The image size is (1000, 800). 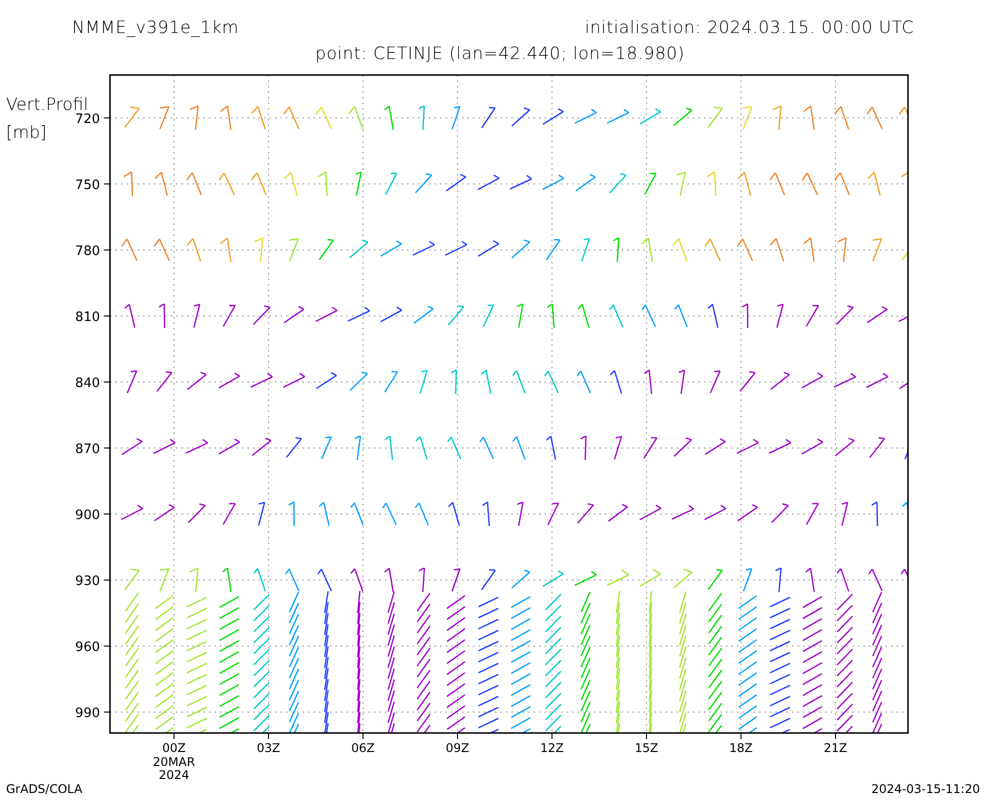 I want to click on axis-tick-label: 12Z, so click(x=552, y=748).